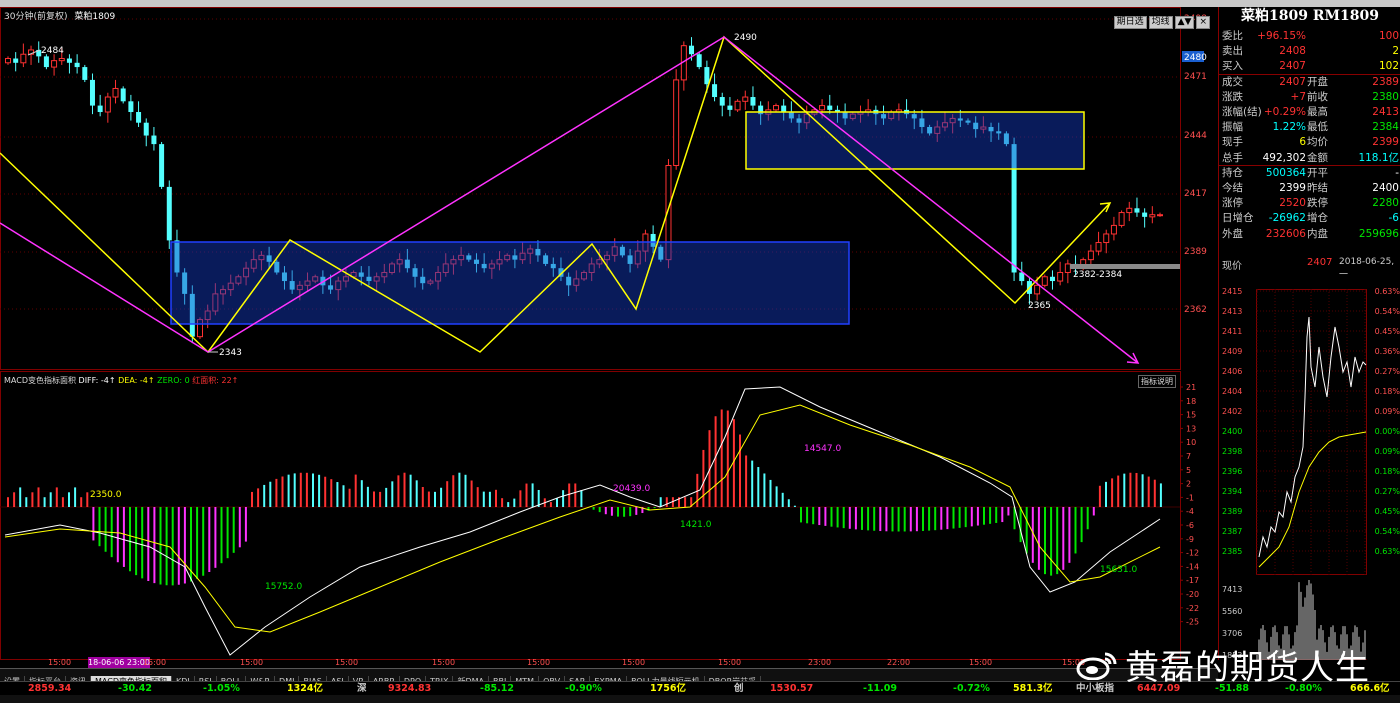  I want to click on indicator-help-button: 指标说明, so click(1157, 381).